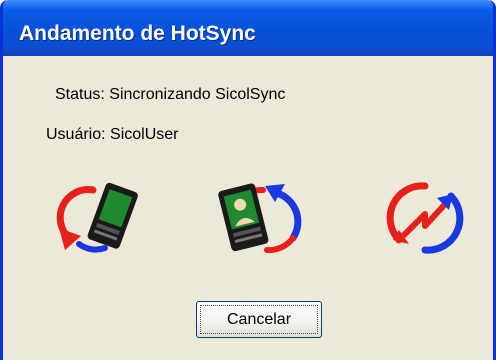  I want to click on user-label: Usuário:, so click(76, 134).